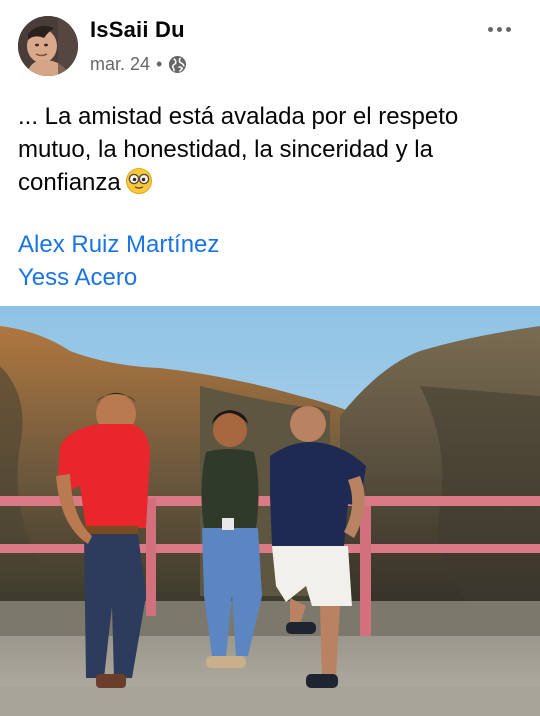 Image resolution: width=540 pixels, height=716 pixels. I want to click on post-meta: mar. 24 •, so click(138, 64).